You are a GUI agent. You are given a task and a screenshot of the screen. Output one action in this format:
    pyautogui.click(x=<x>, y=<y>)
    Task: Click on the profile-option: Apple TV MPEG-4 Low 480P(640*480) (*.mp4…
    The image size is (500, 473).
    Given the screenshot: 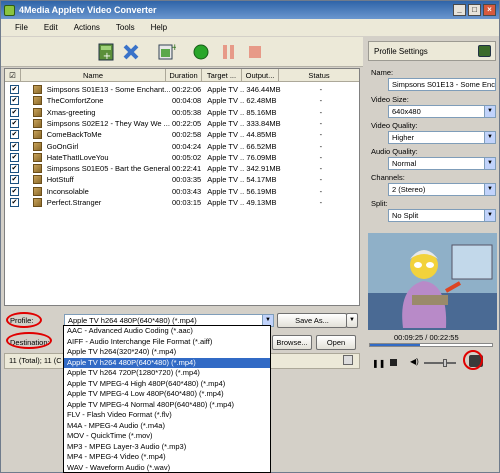 What is the action you would take?
    pyautogui.click(x=167, y=394)
    